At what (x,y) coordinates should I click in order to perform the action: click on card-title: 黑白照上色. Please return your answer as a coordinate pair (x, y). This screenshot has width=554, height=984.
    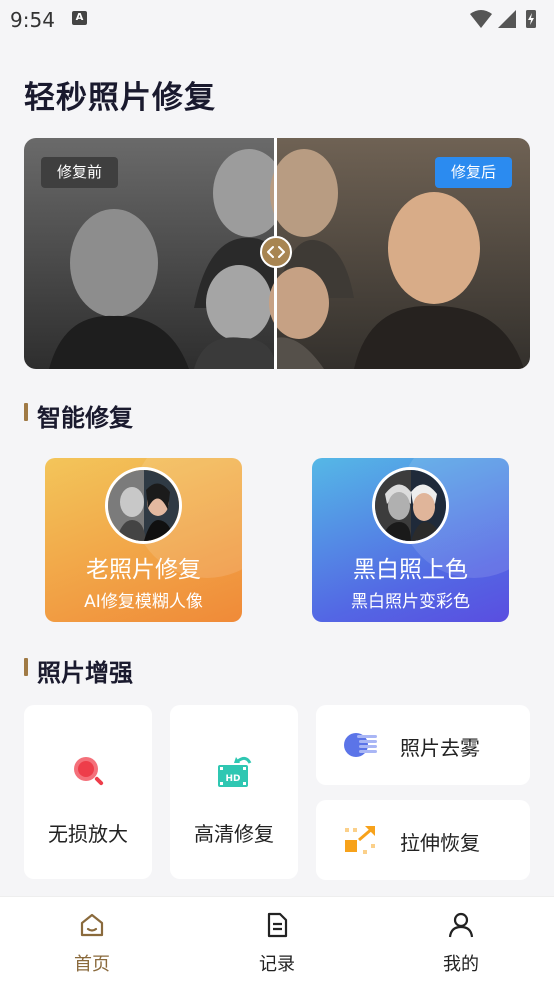
    Looking at the image, I should click on (410, 570).